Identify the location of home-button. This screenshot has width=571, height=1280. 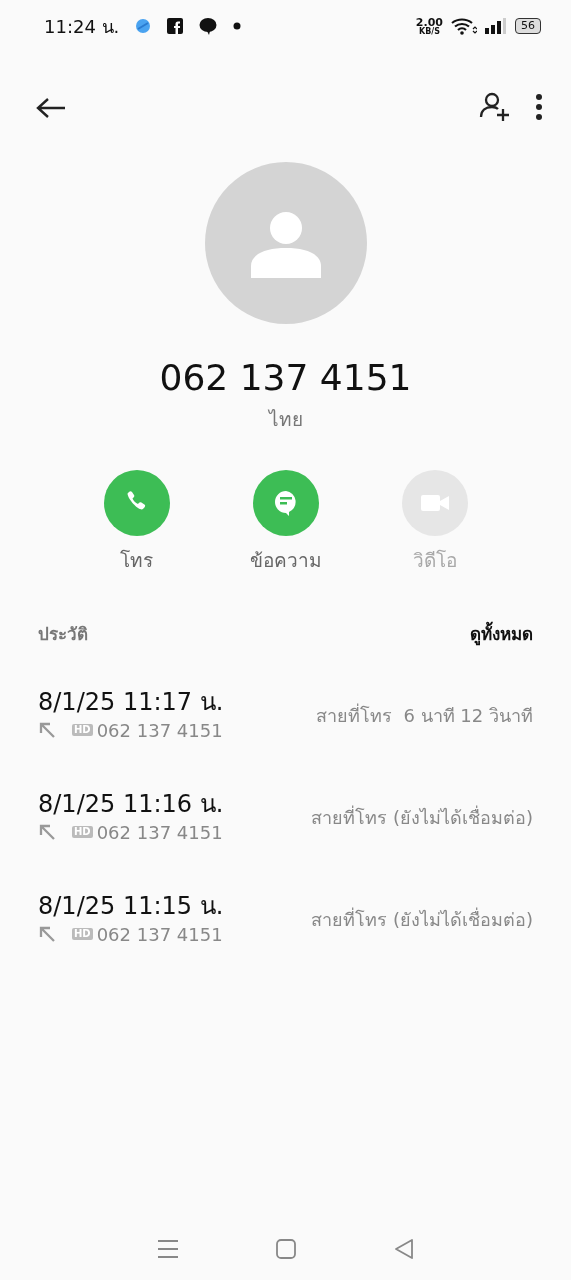
(285, 1248).